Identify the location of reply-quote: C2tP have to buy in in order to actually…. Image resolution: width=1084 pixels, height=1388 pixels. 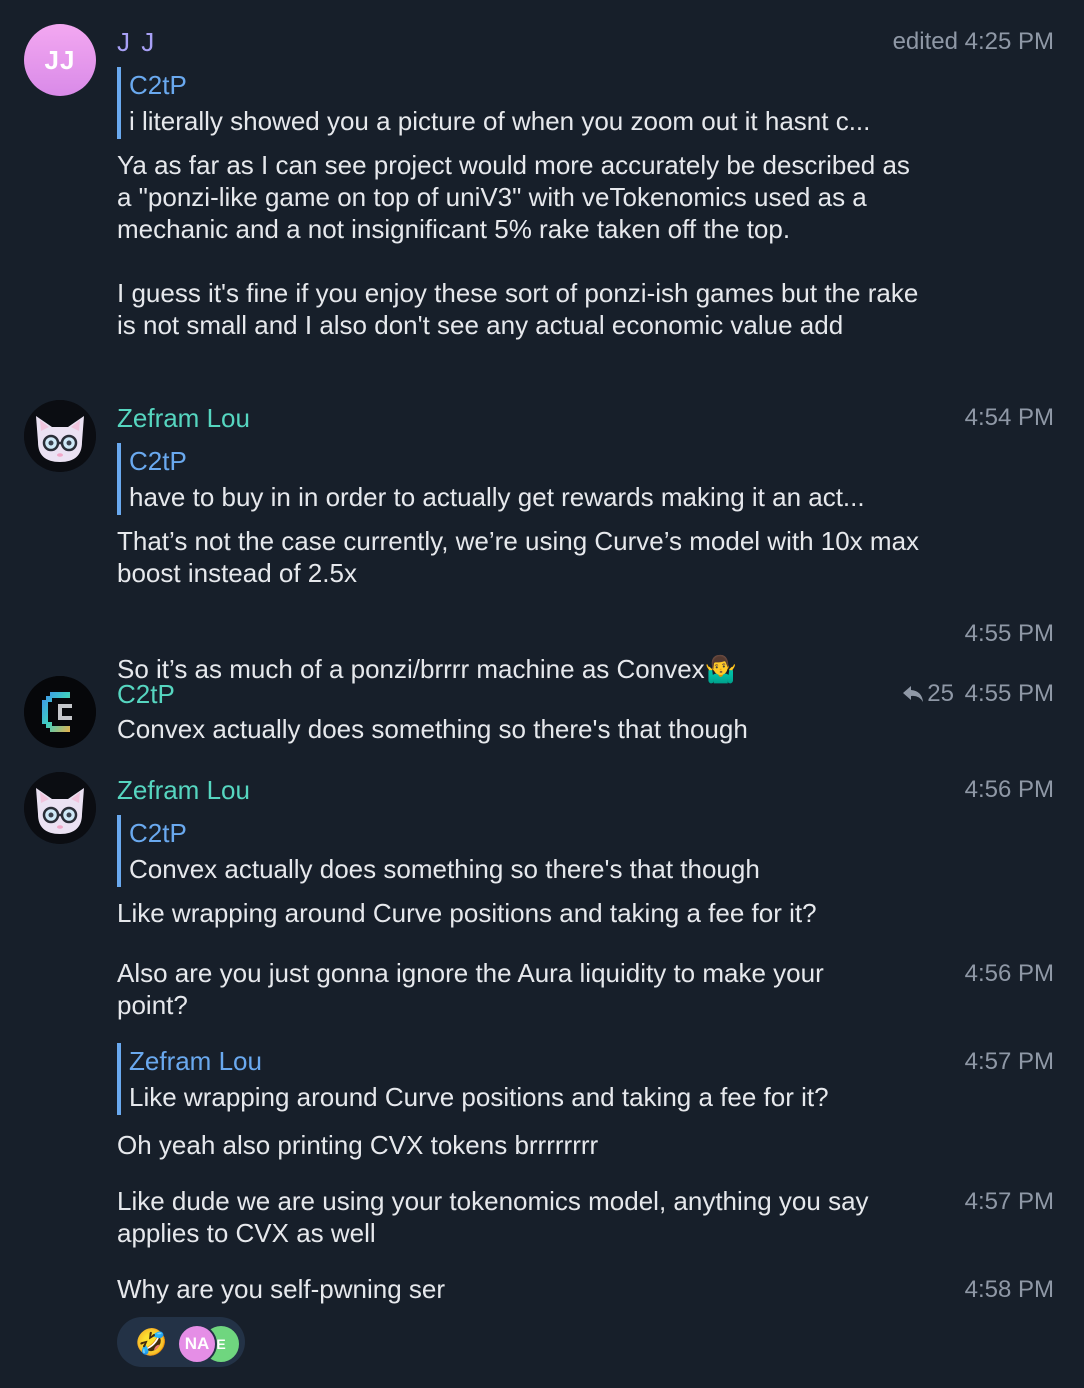
(523, 479).